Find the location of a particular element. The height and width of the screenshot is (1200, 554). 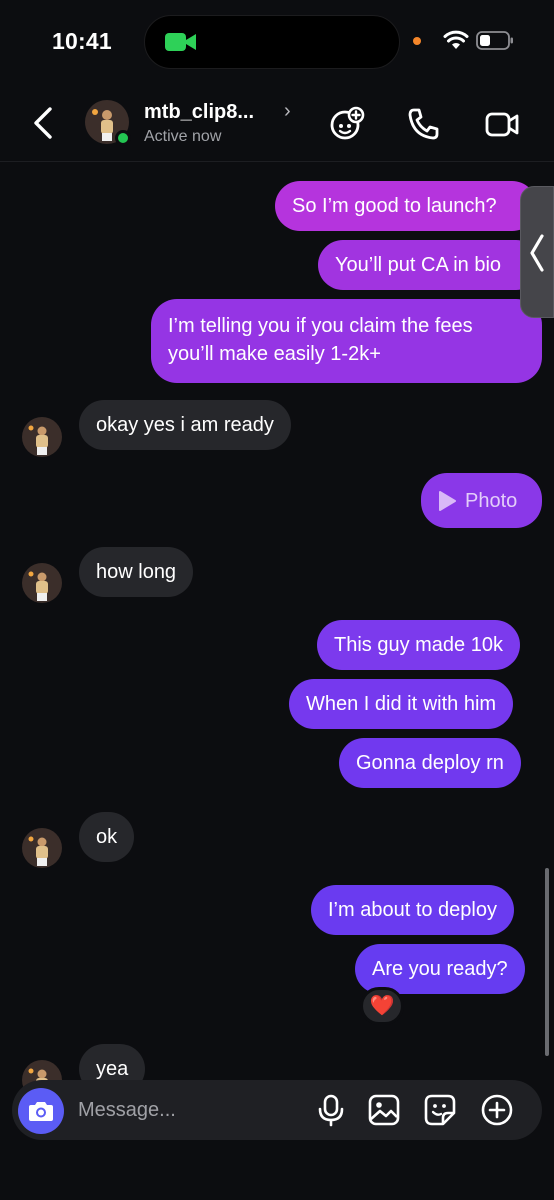

wifi-icon is located at coordinates (456, 39).